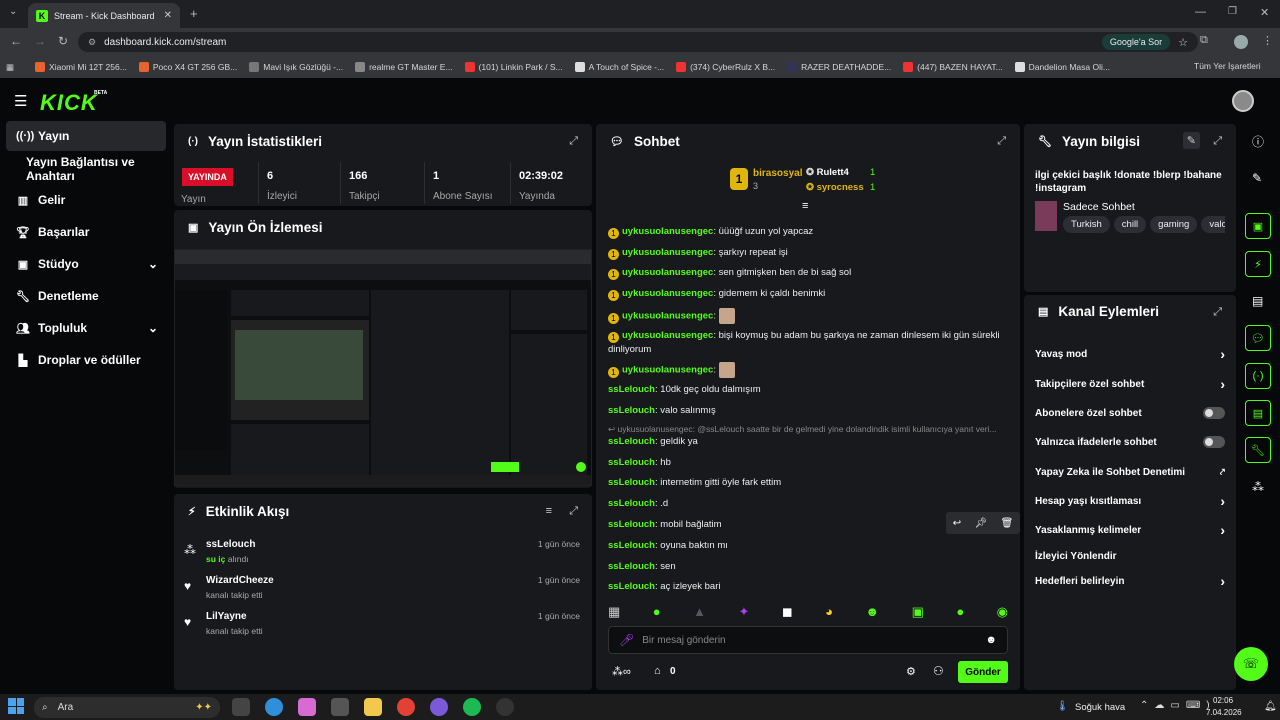 This screenshot has height=720, width=1280. Describe the element at coordinates (1270, 706) in the screenshot. I see `notification-icon: 🔔︎` at that location.